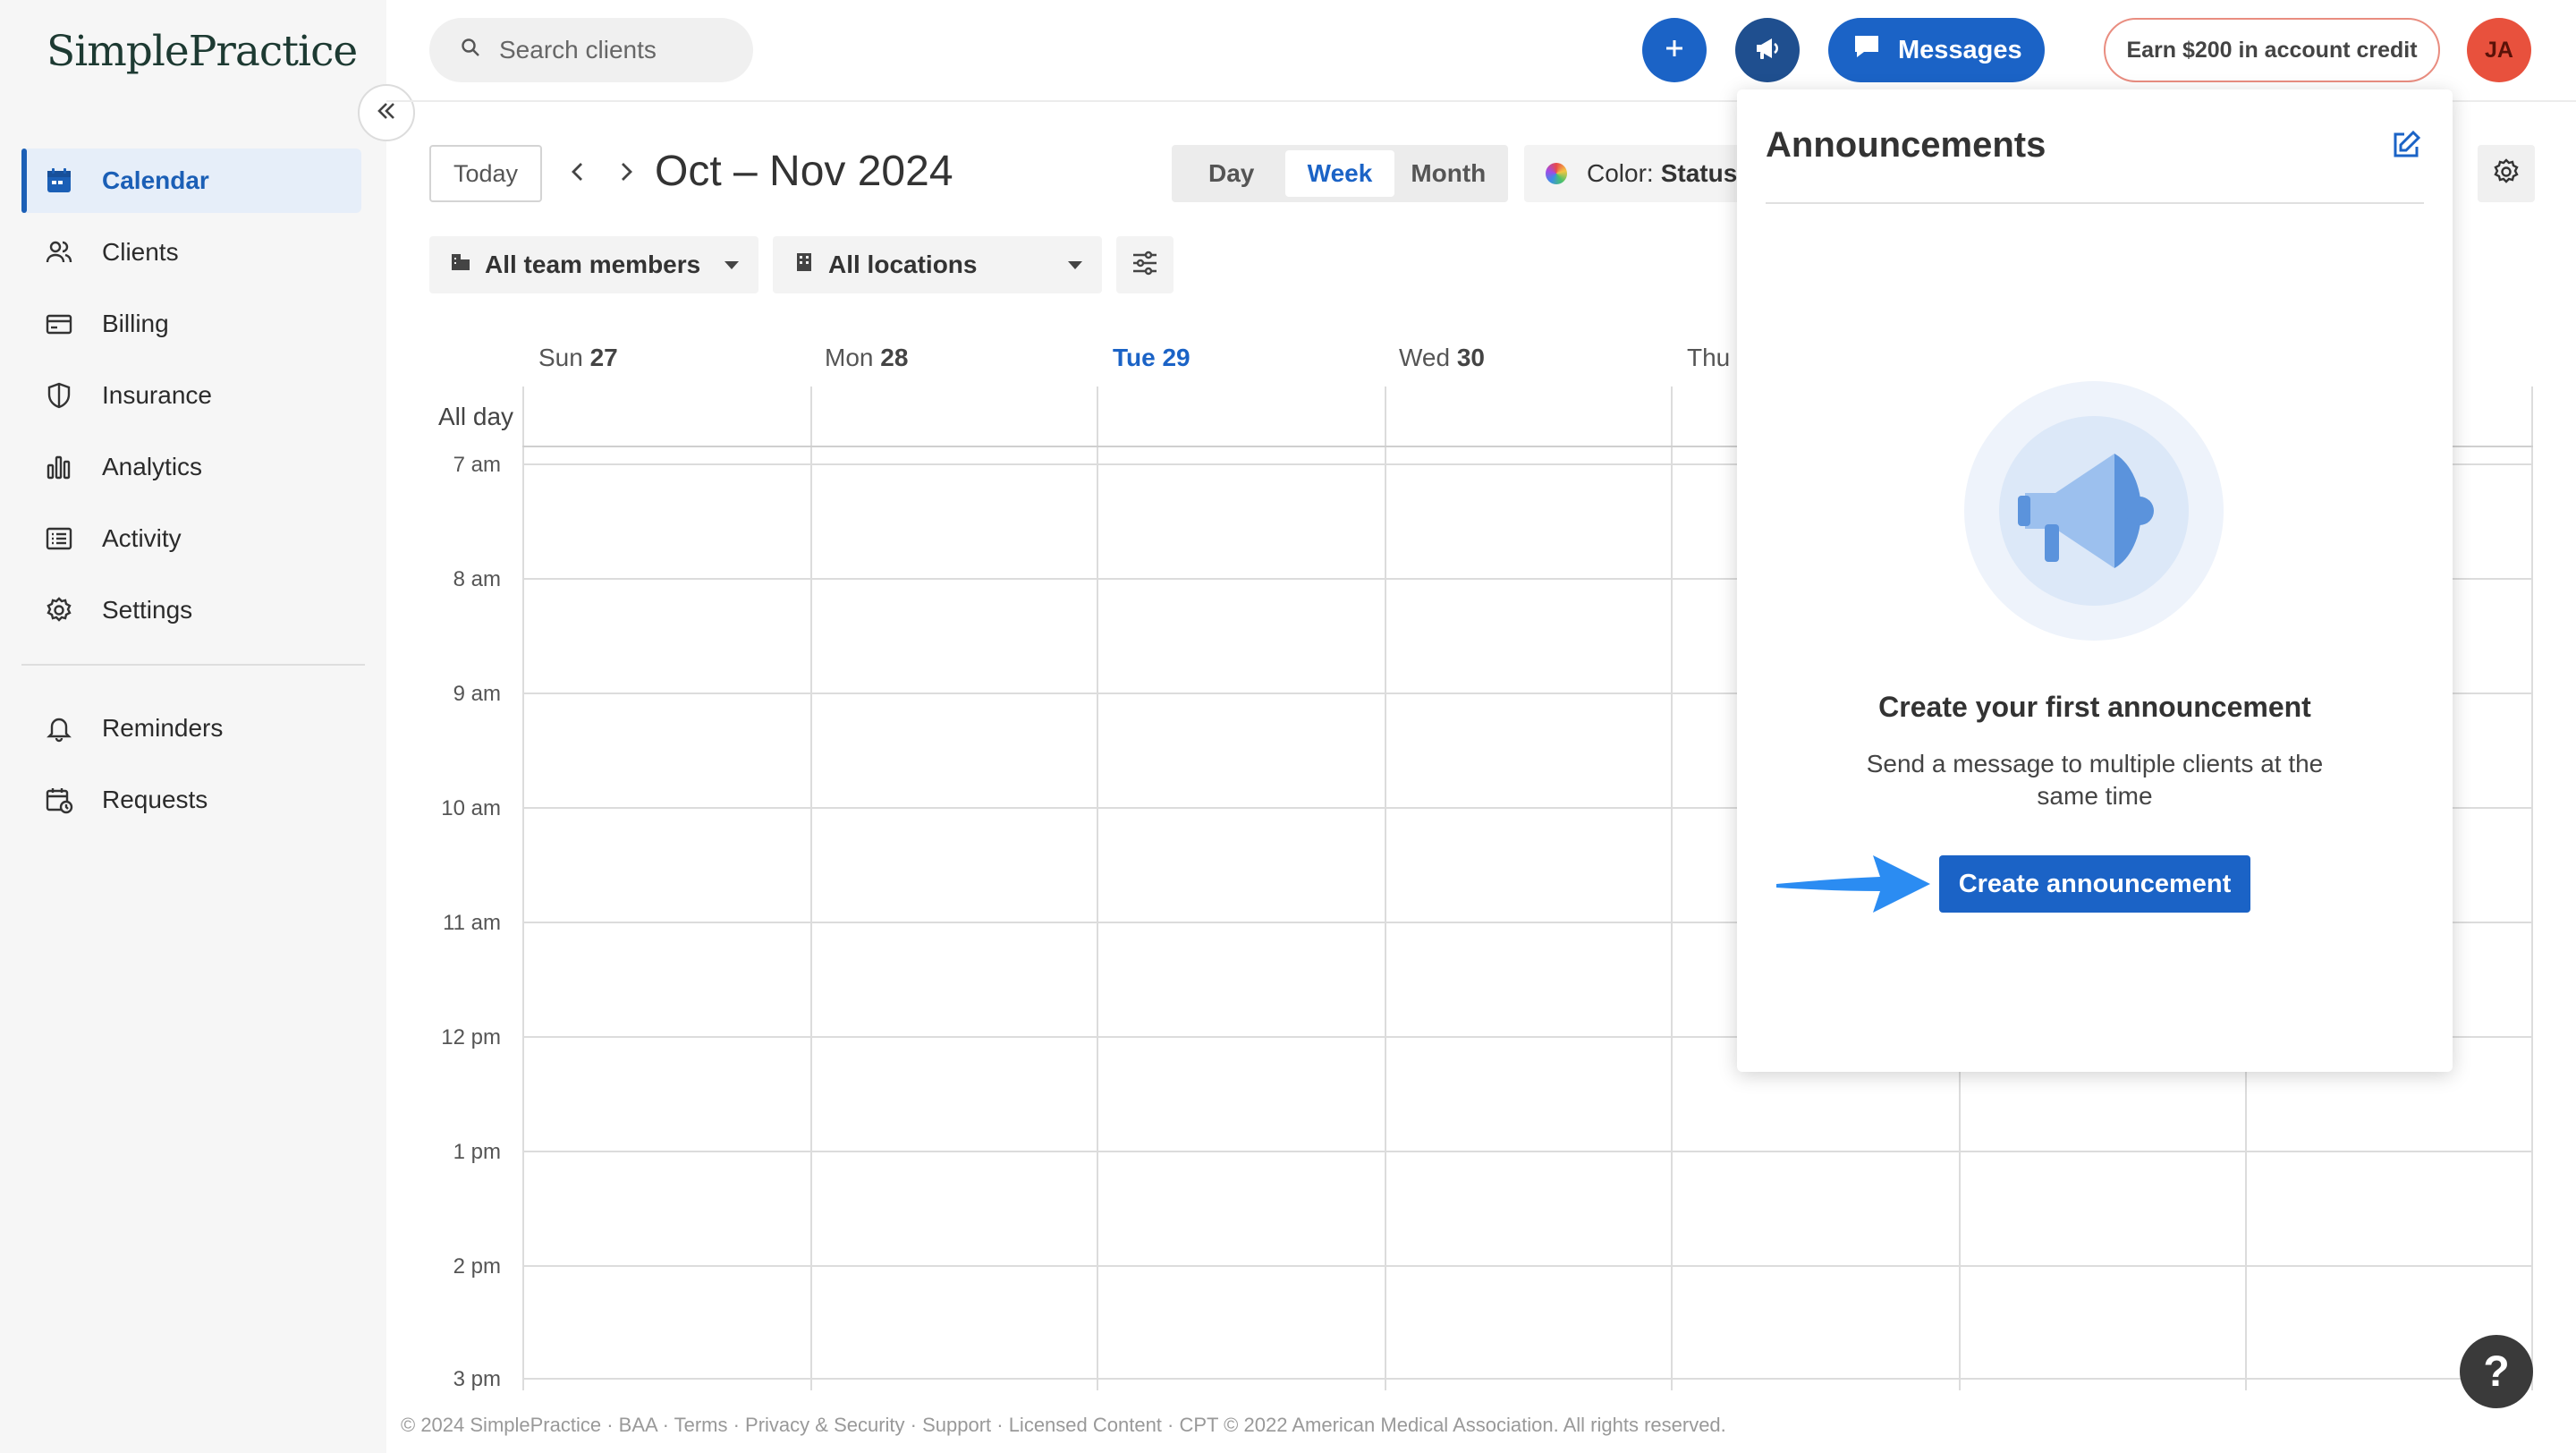 The width and height of the screenshot is (2576, 1453). I want to click on shield-icon, so click(59, 395).